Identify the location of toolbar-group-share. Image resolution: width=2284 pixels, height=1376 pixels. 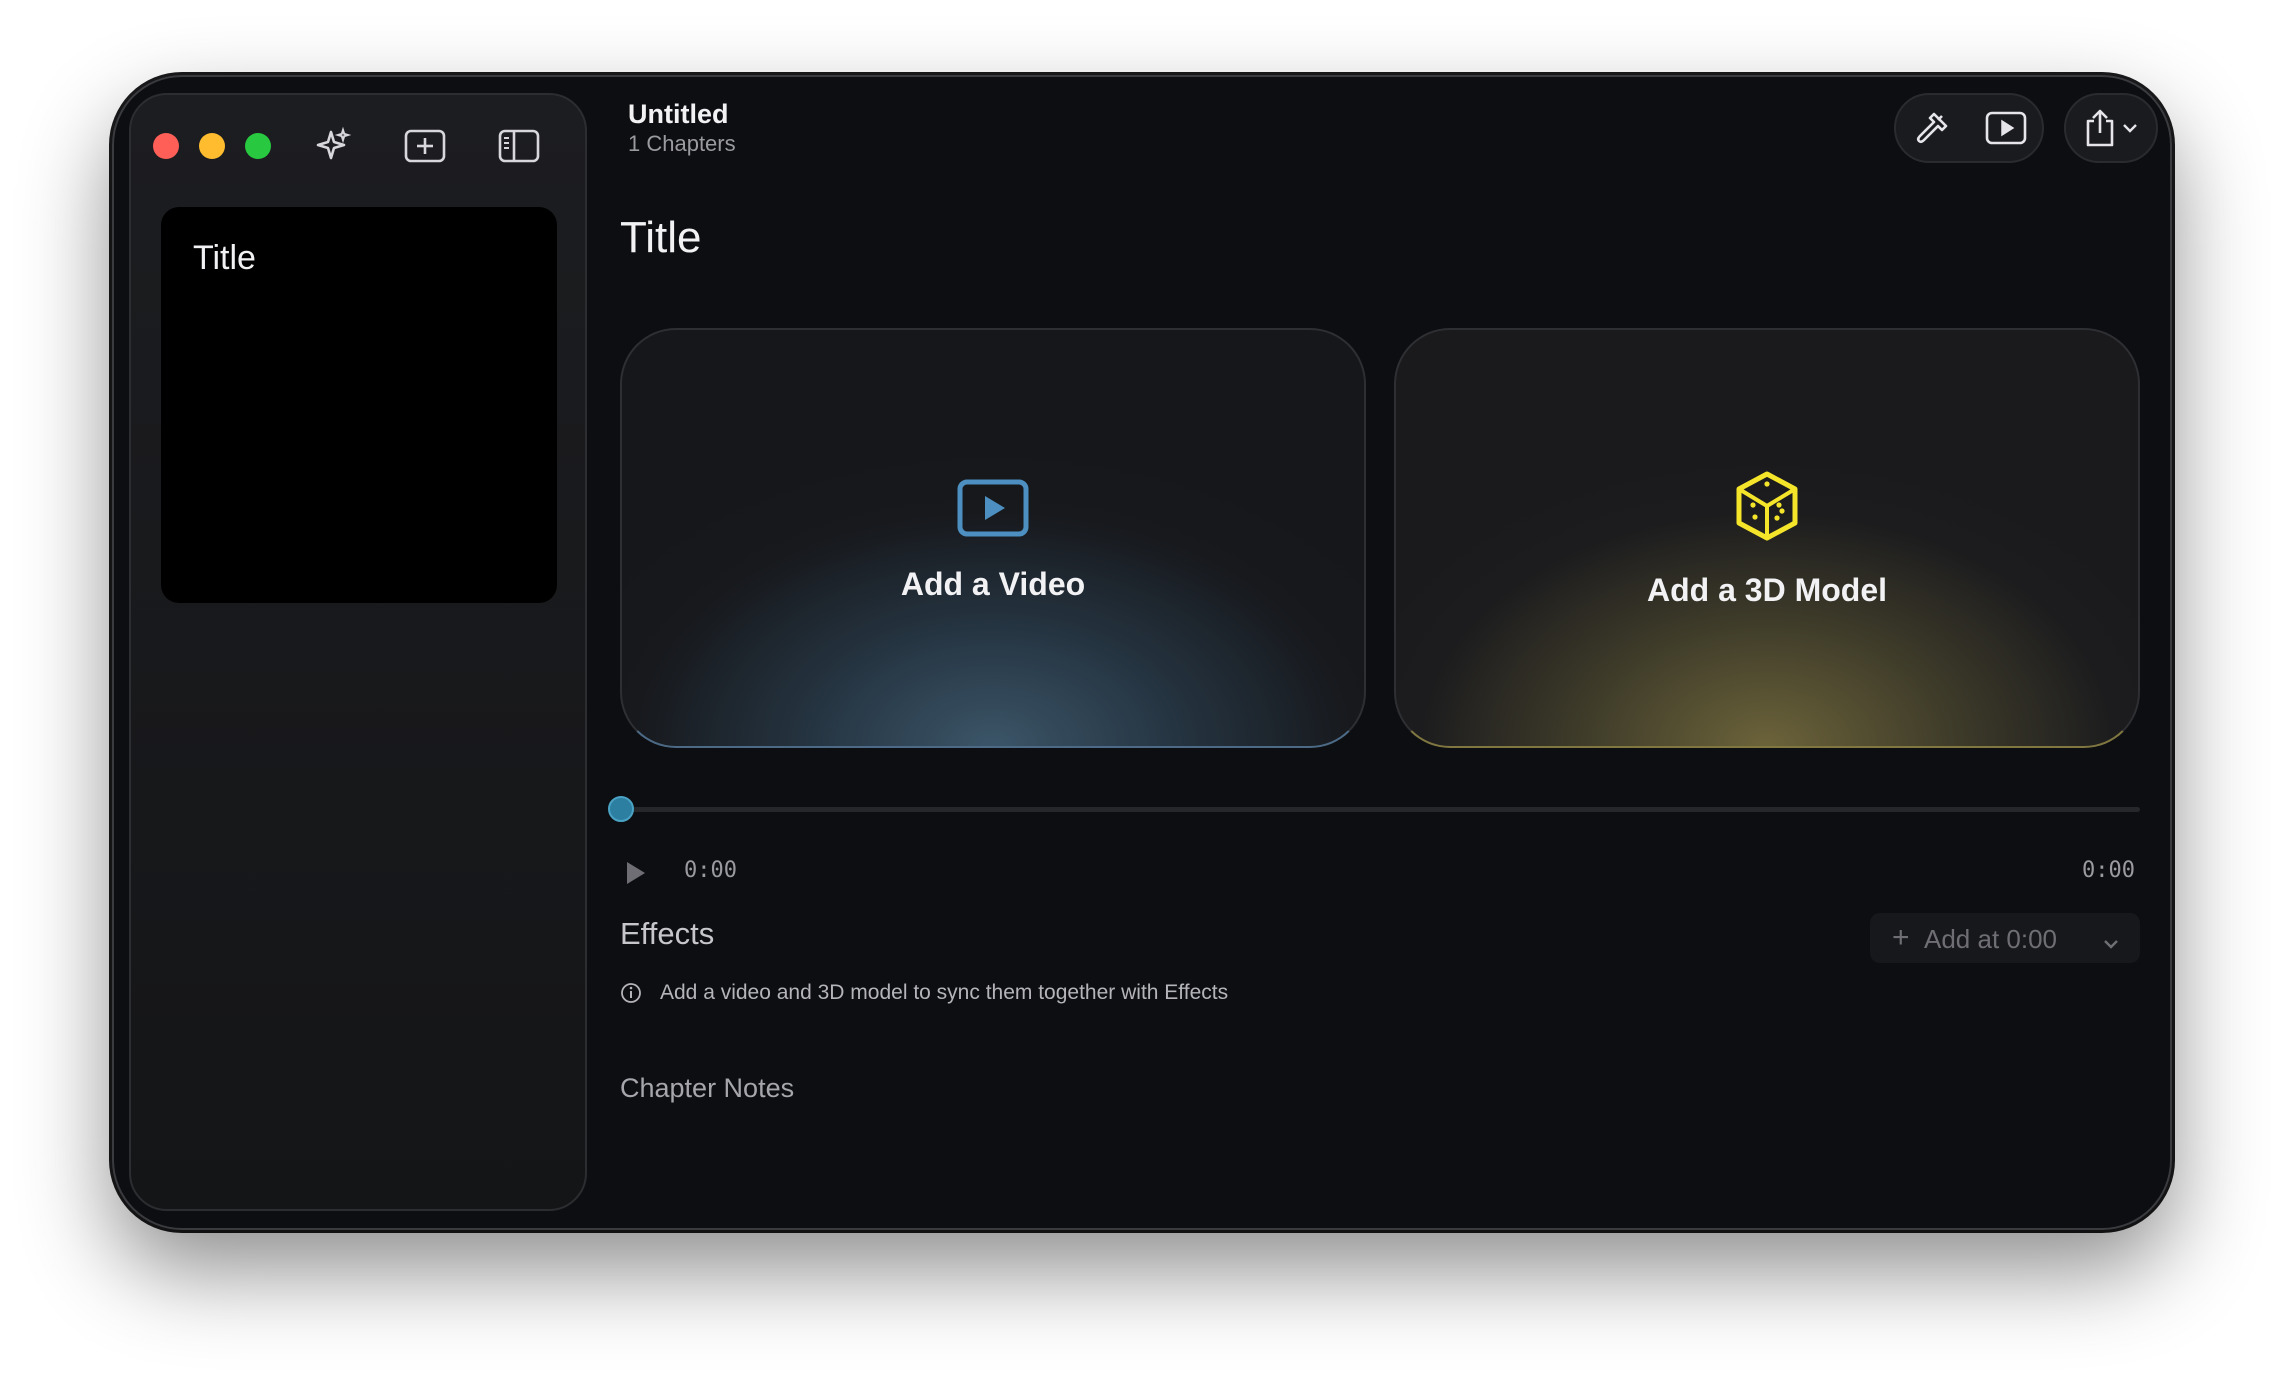
(2111, 128).